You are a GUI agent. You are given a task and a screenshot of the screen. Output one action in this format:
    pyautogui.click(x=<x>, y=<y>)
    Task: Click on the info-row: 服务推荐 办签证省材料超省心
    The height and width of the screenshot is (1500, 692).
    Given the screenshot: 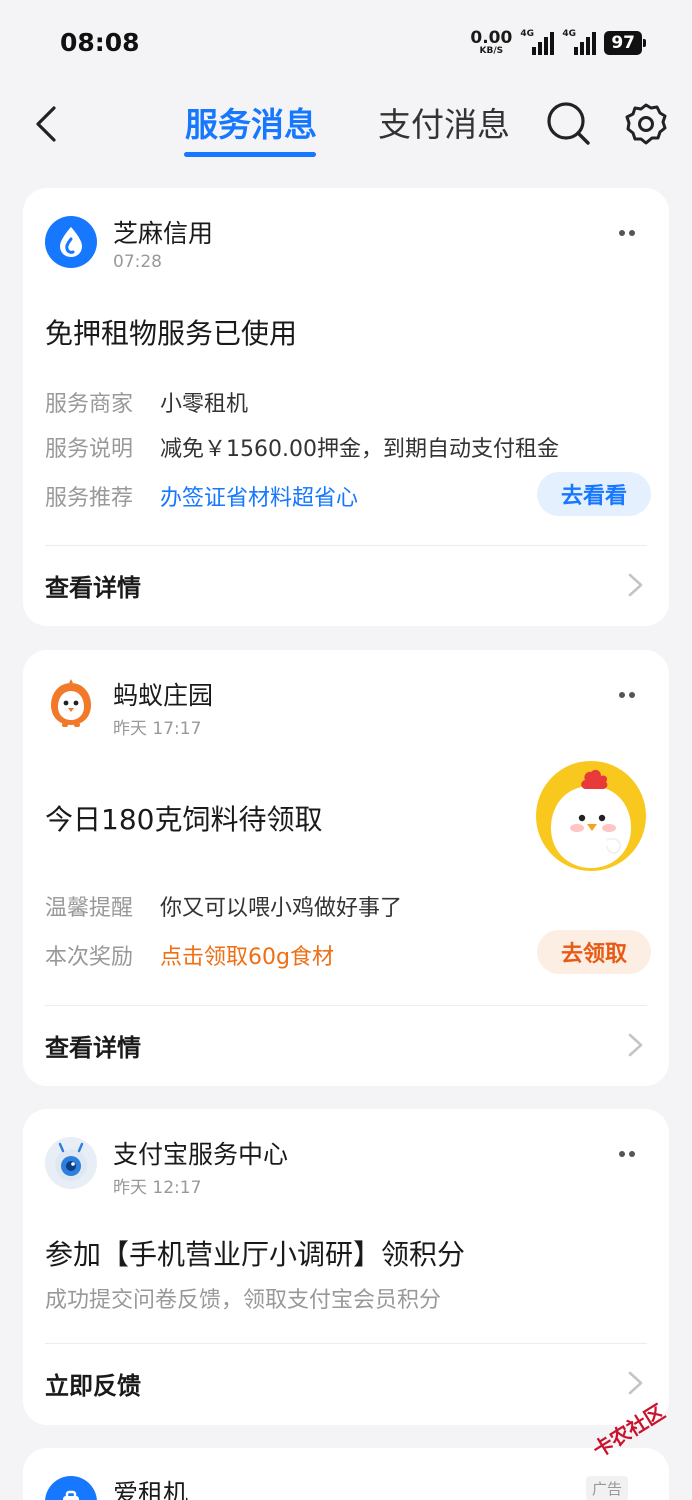 What is the action you would take?
    pyautogui.click(x=201, y=496)
    